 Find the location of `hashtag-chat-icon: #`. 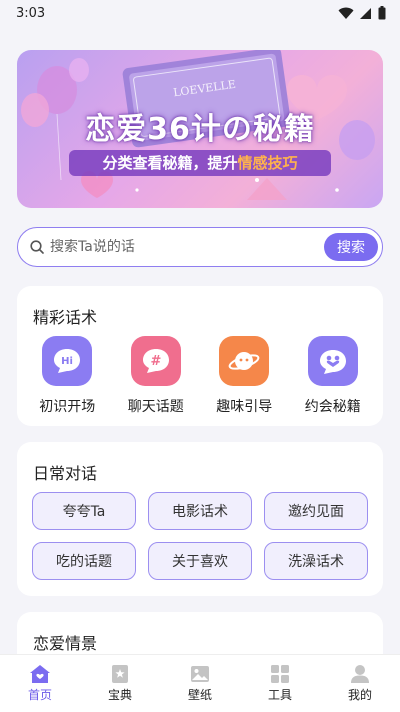

hashtag-chat-icon: # is located at coordinates (155, 361).